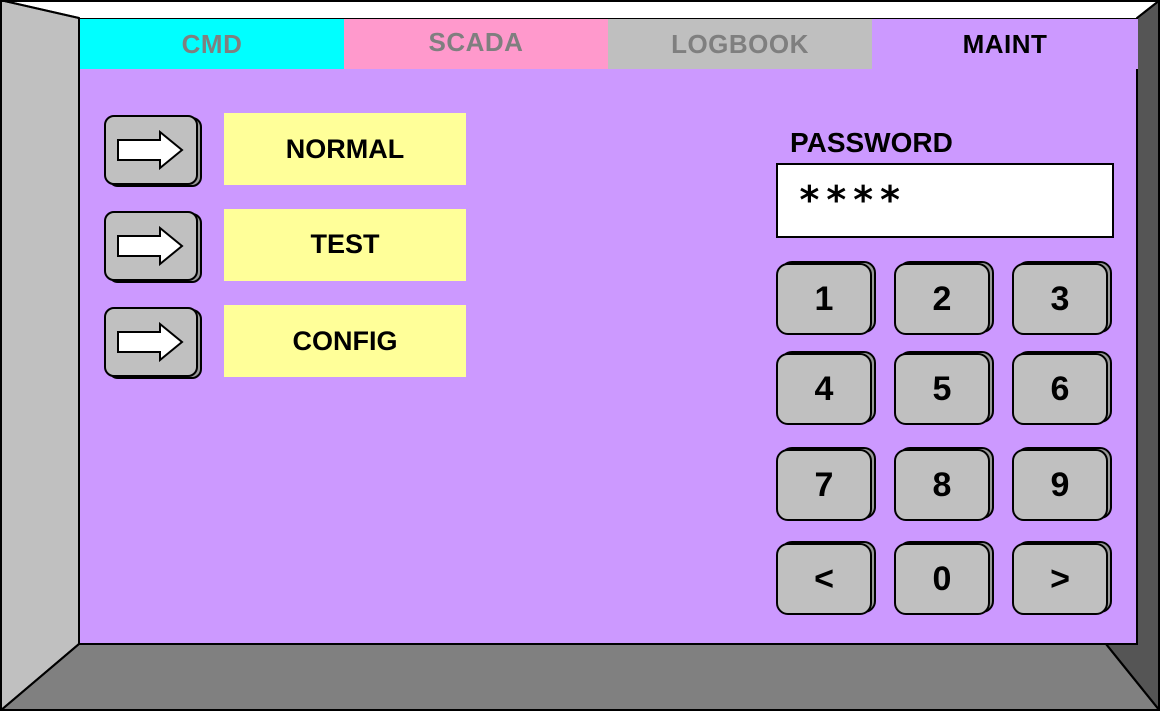 Image resolution: width=1160 pixels, height=711 pixels. I want to click on mode-label-test: TEST, so click(345, 245).